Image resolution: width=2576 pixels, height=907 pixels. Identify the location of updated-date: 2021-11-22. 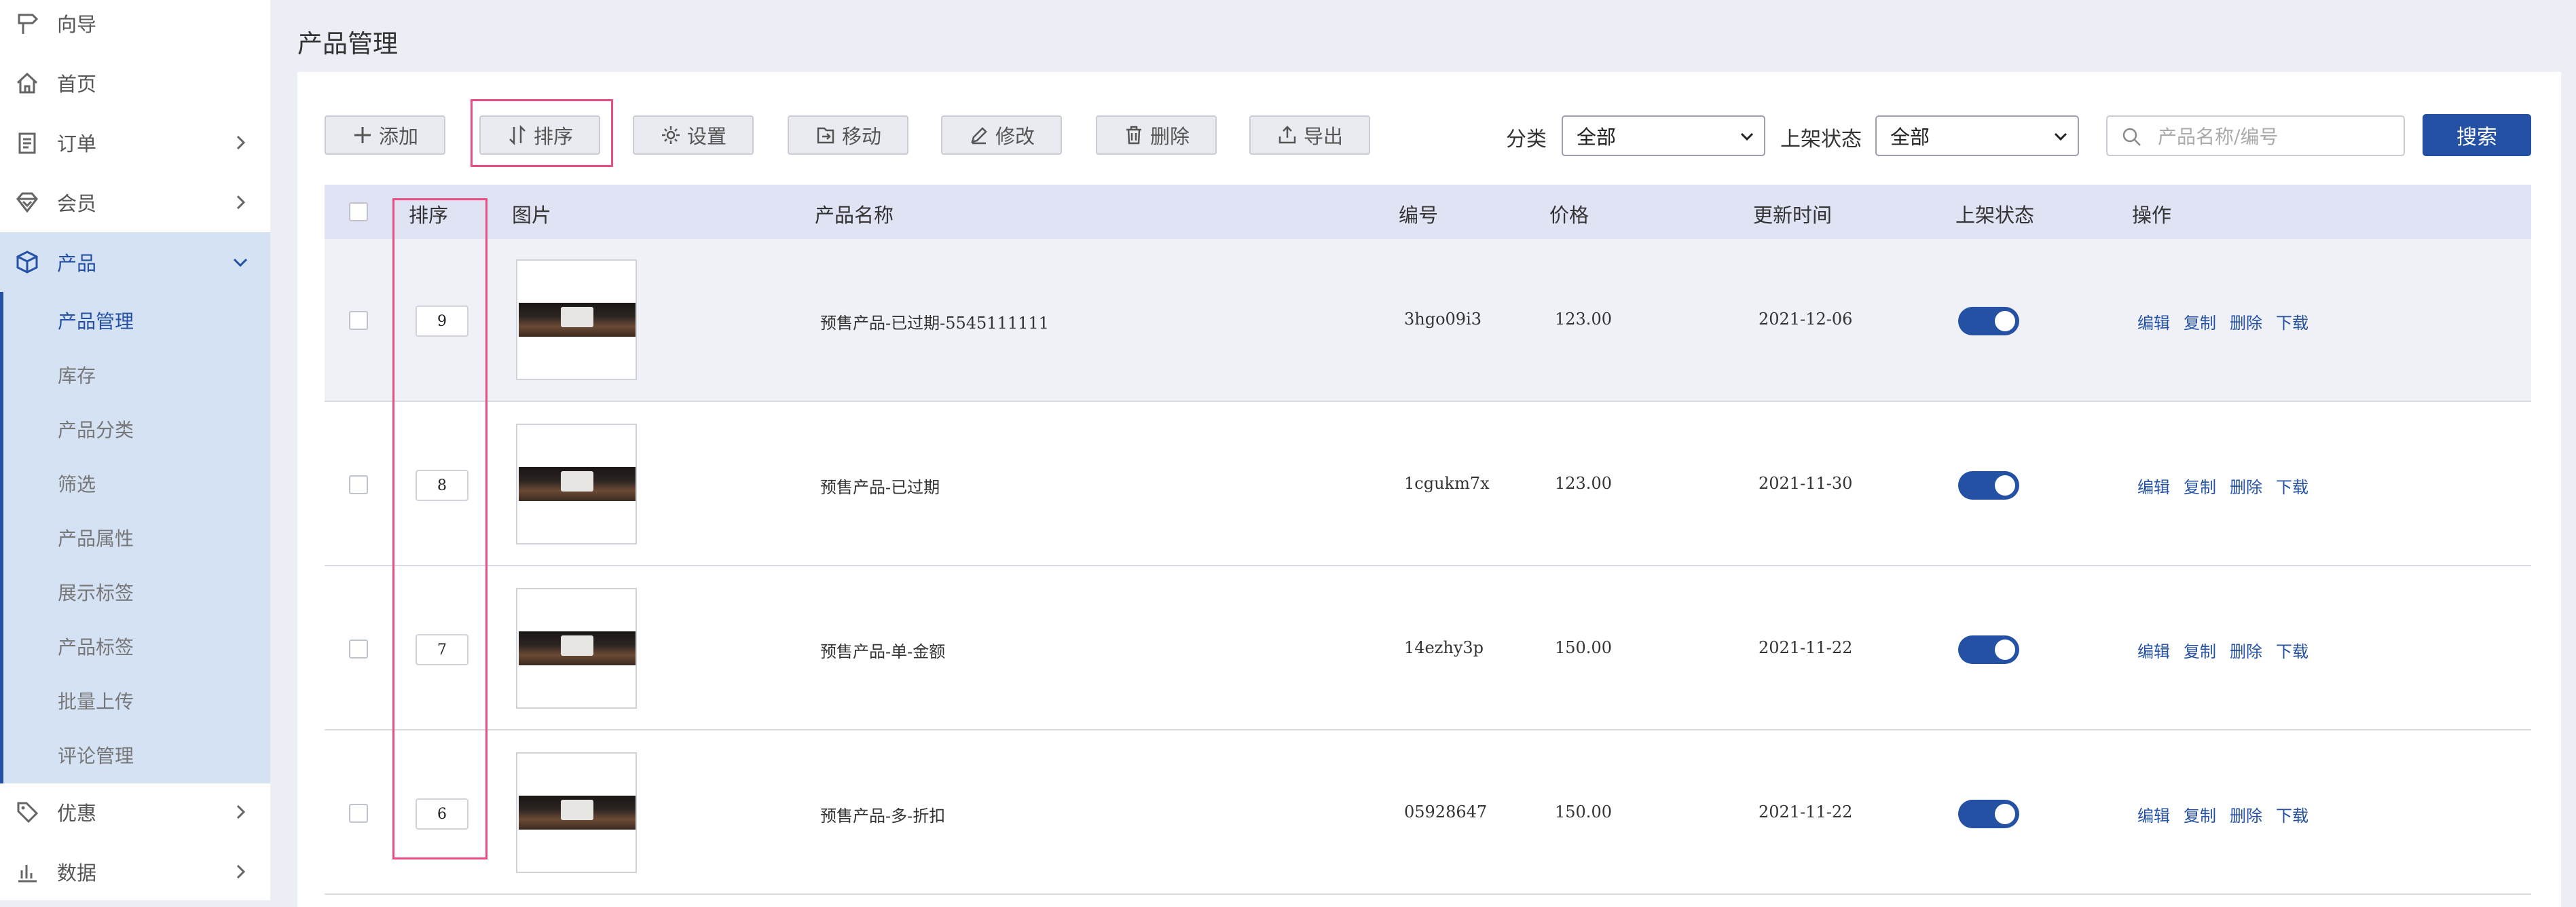
(1806, 811).